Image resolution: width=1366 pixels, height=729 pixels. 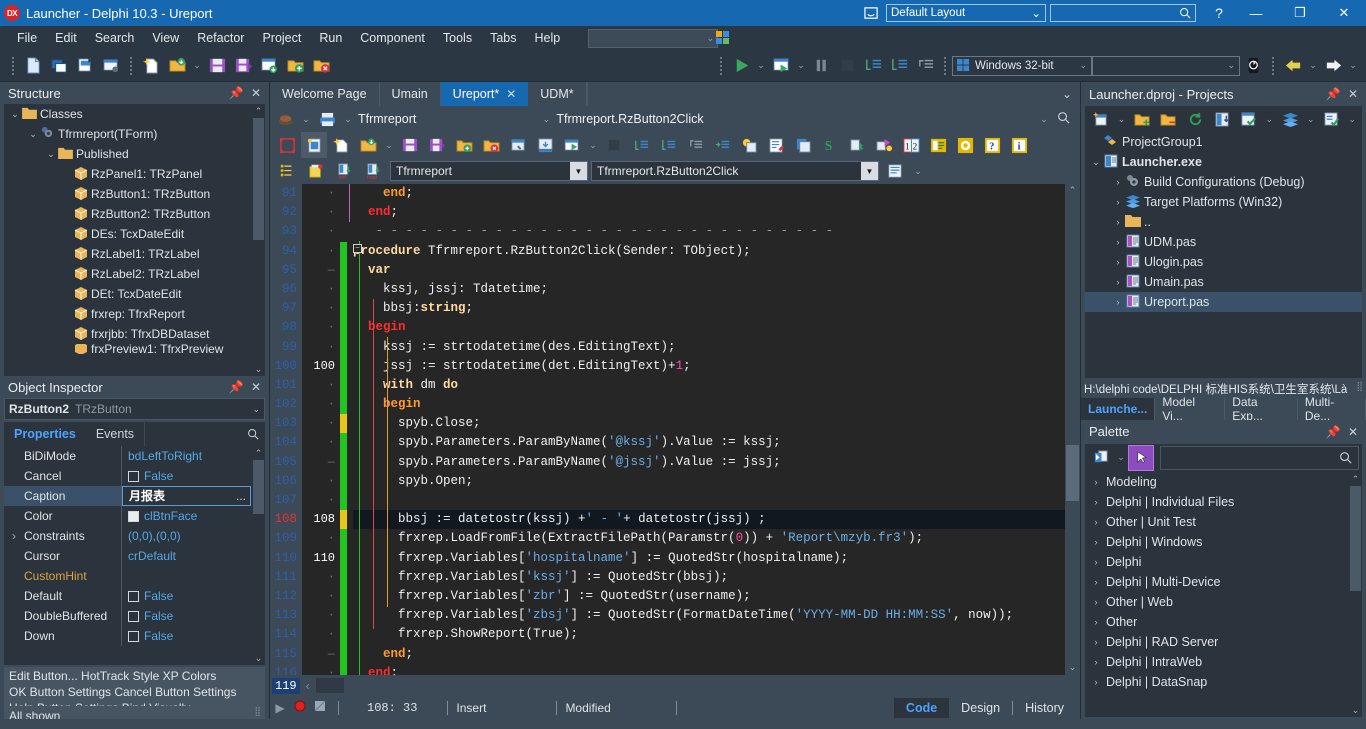 I want to click on code-line: begin, so click(x=709, y=404).